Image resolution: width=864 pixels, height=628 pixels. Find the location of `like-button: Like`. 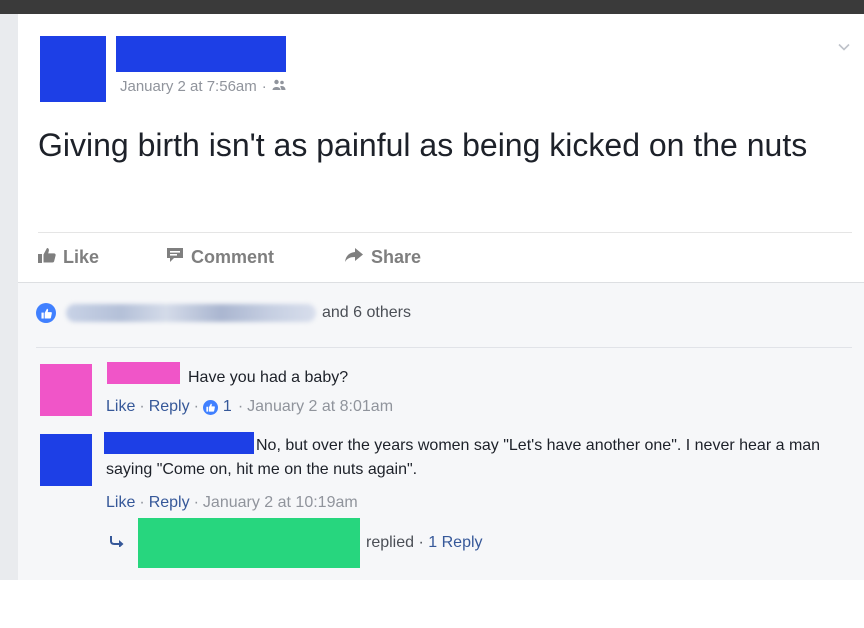

like-button: Like is located at coordinates (102, 257).